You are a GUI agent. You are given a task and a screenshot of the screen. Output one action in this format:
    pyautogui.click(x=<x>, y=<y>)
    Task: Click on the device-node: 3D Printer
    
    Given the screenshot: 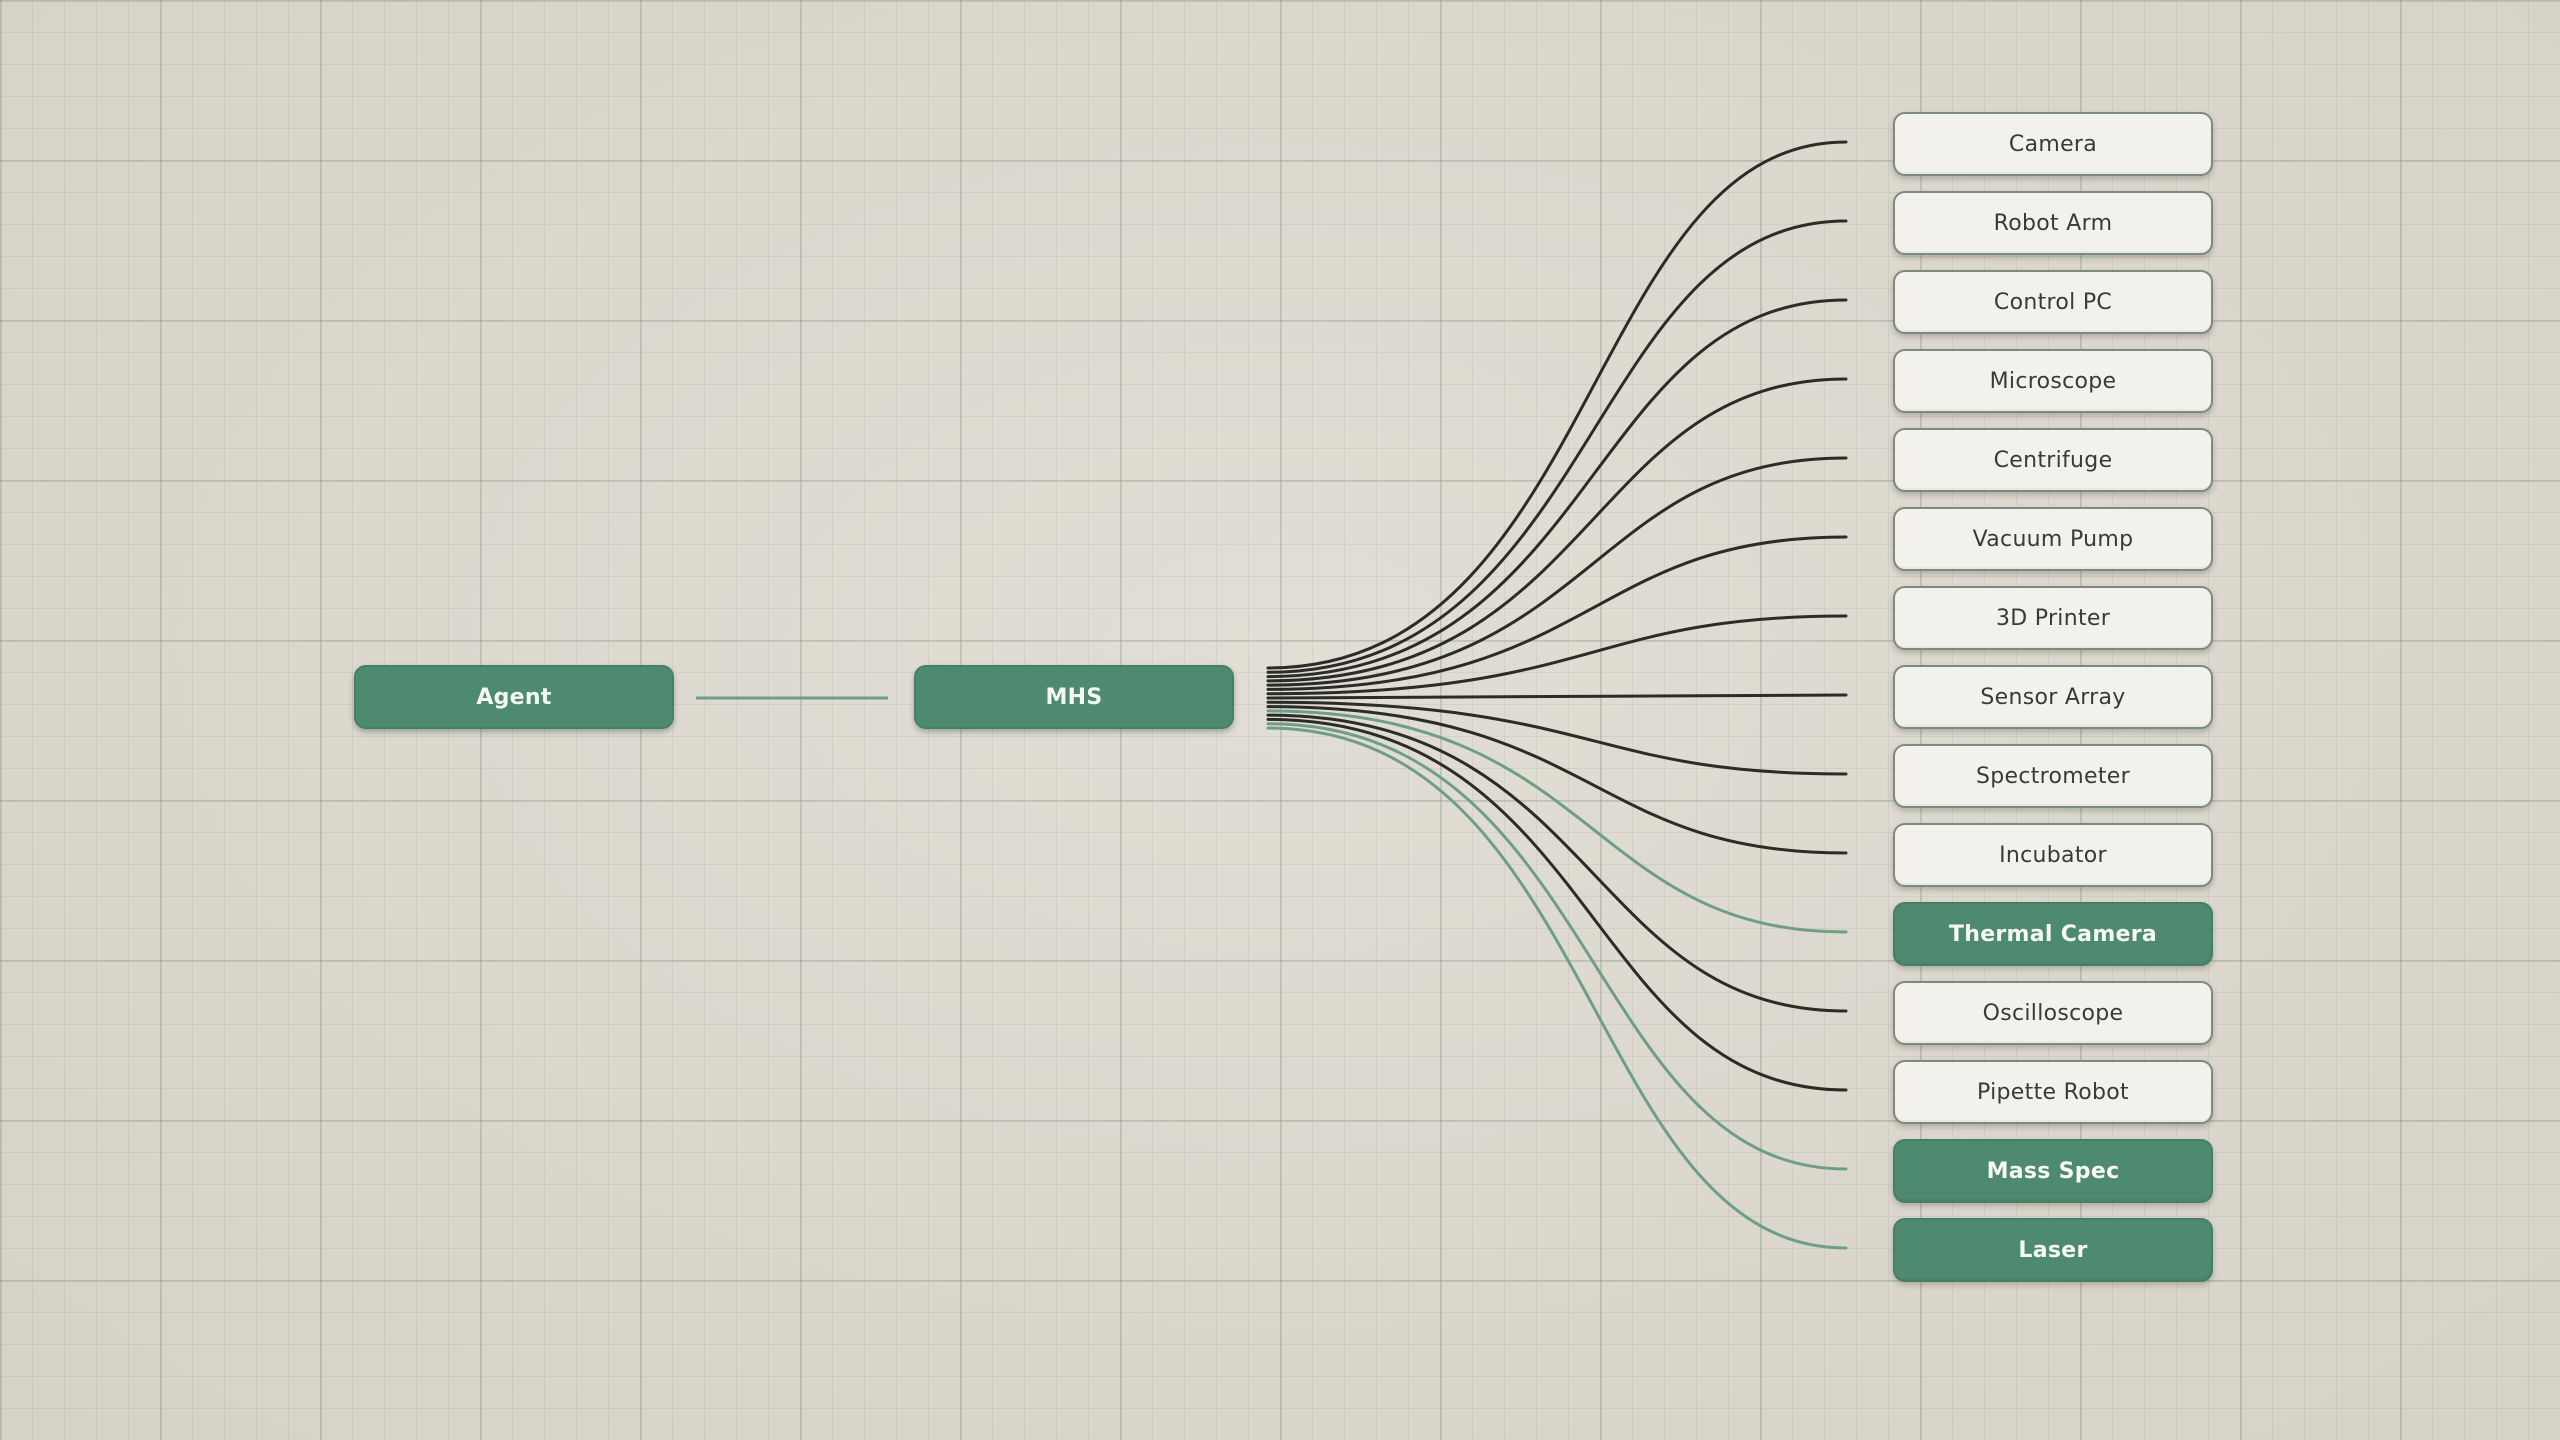 What is the action you would take?
    pyautogui.click(x=2053, y=618)
    